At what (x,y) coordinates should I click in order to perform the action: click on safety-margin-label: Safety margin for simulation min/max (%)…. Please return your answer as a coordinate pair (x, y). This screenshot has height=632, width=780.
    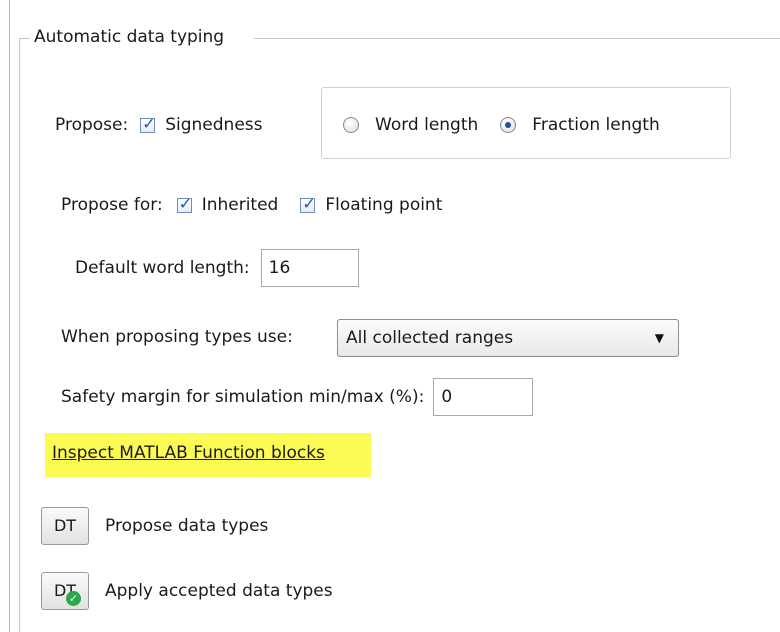
    Looking at the image, I should click on (243, 397).